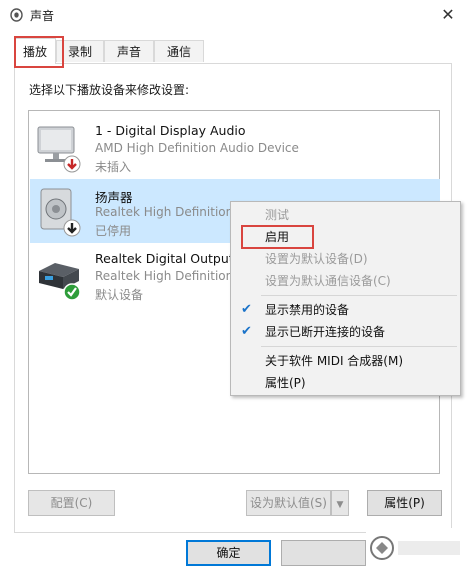  Describe the element at coordinates (114, 197) in the screenshot. I see `device-name: 扬声器` at that location.